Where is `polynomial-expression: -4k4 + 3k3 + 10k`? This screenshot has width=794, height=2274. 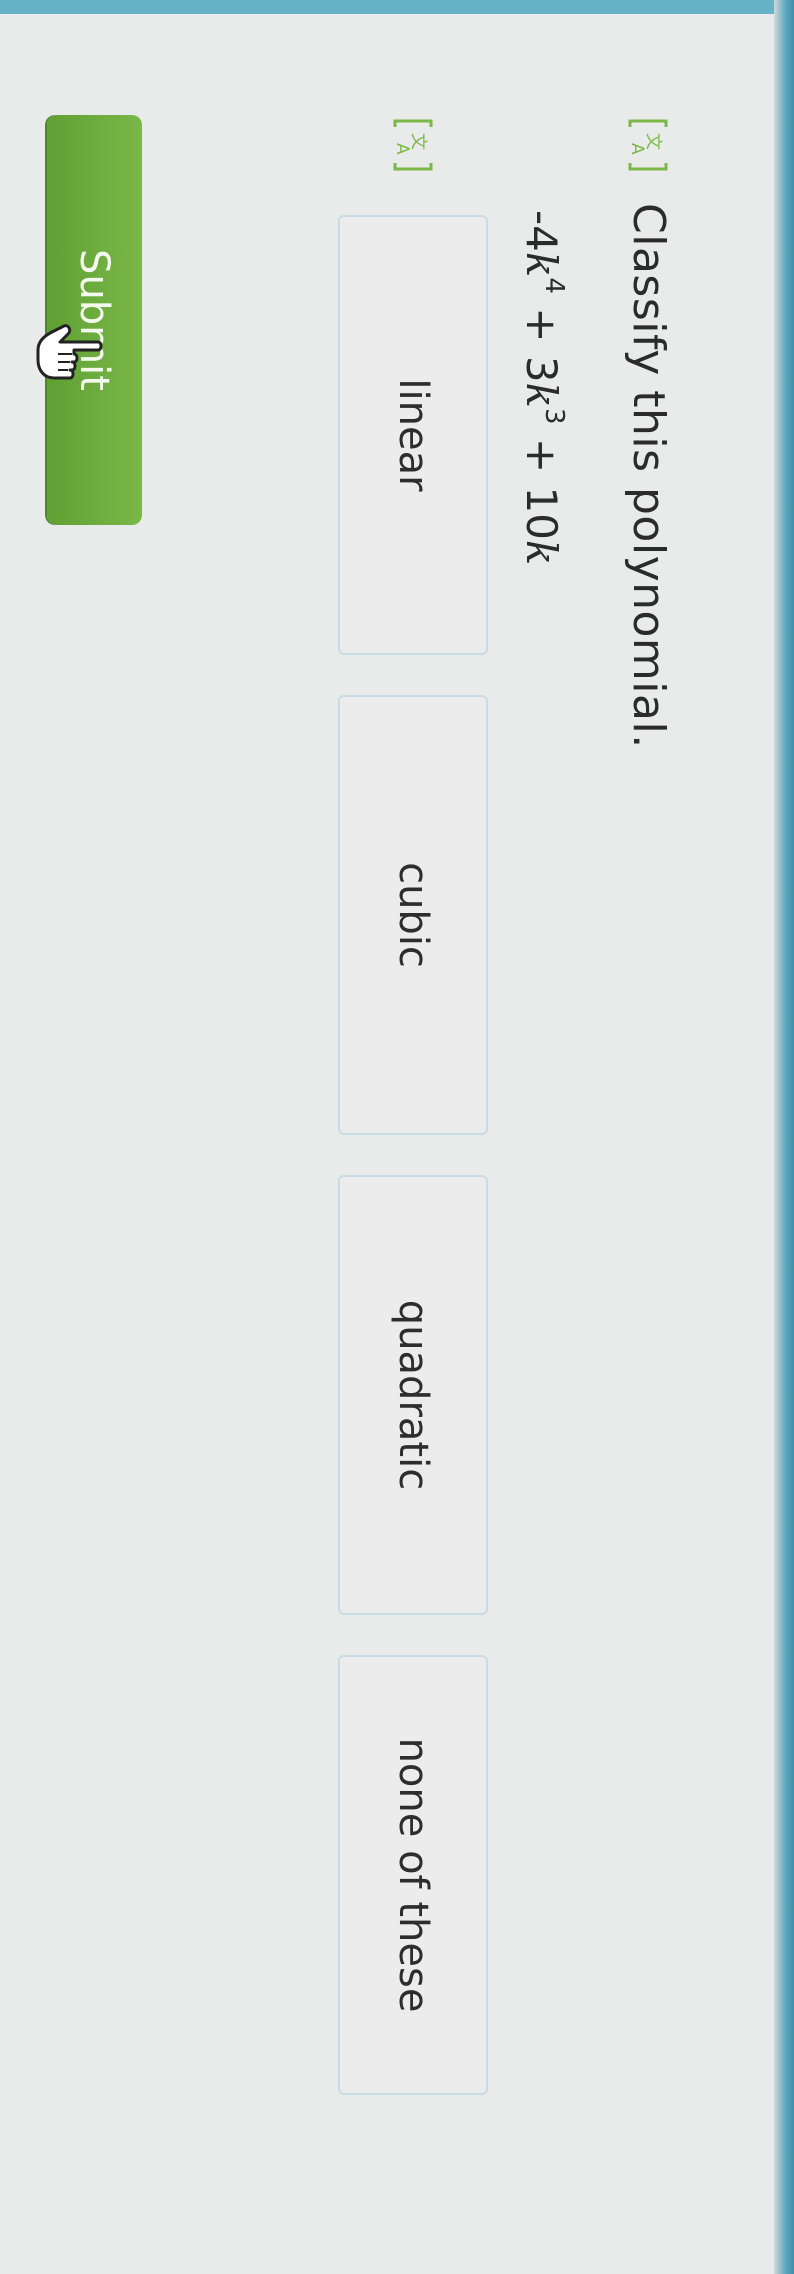 polynomial-expression: -4k4 + 3k3 + 10k is located at coordinates (543, 388).